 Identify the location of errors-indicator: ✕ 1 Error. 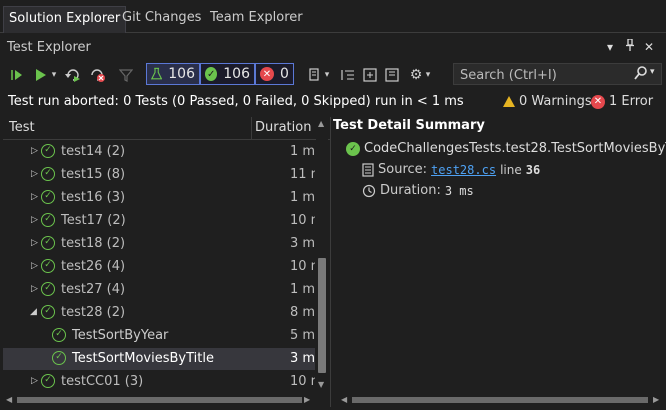
(622, 101).